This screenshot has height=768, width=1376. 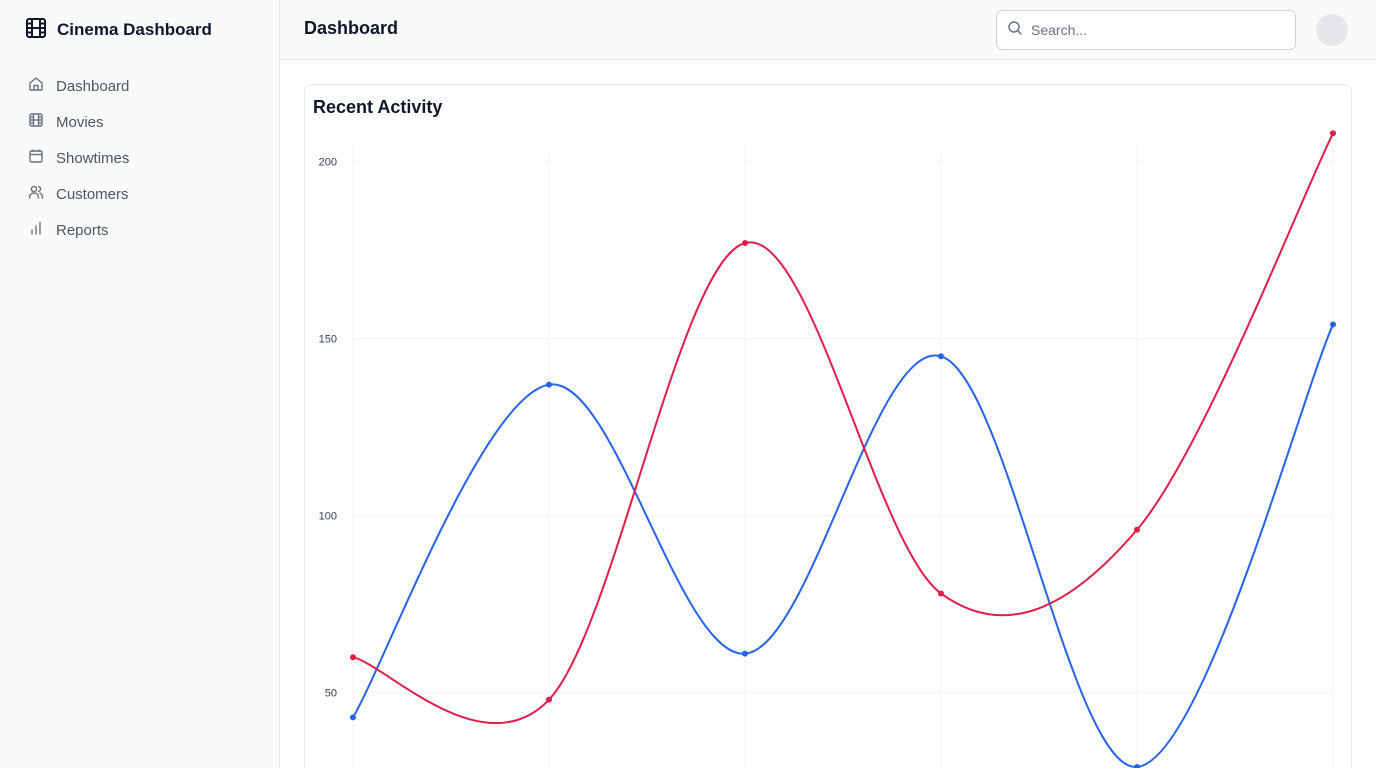 I want to click on home-icon, so click(x=36, y=86).